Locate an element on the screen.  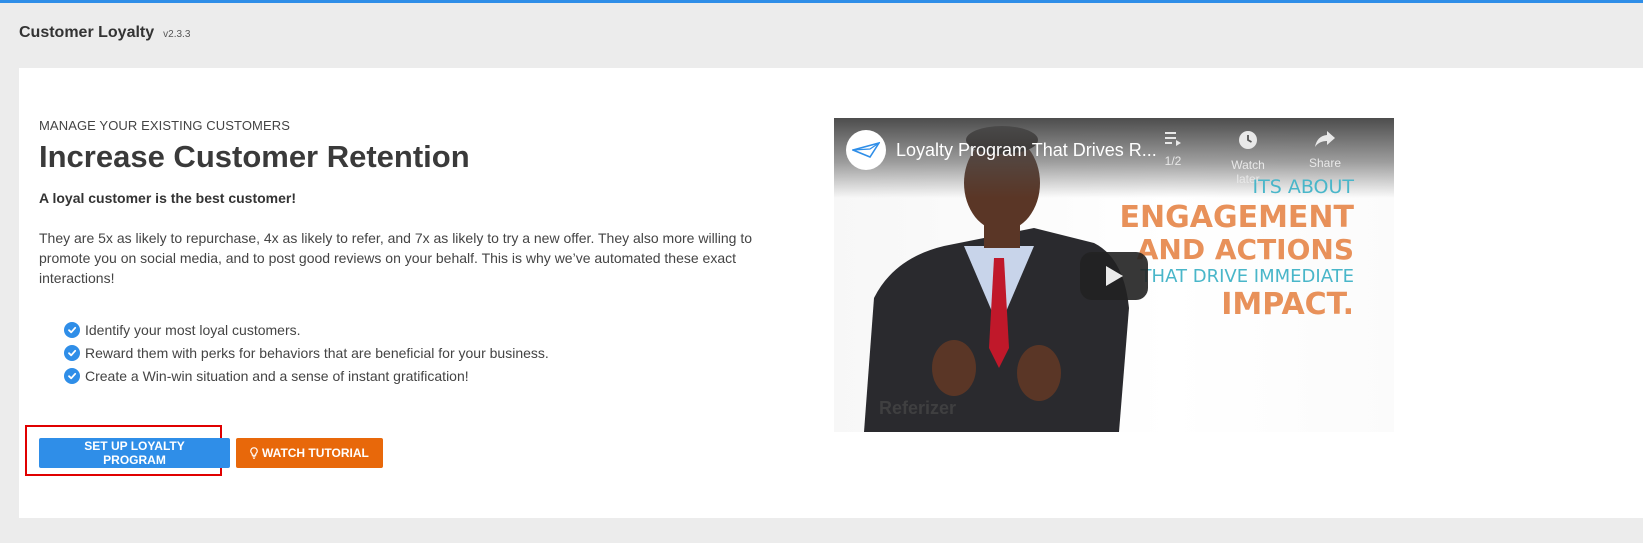
overlay-line: AND ACTIONS is located at coordinates (1245, 249).